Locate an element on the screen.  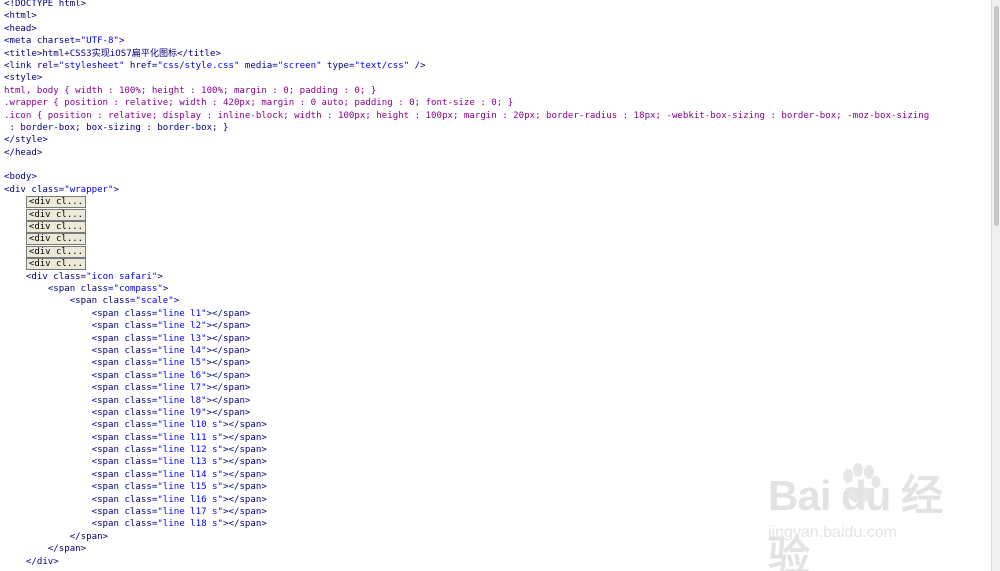
code-line: <span class="line l6"></span> is located at coordinates (171, 375).